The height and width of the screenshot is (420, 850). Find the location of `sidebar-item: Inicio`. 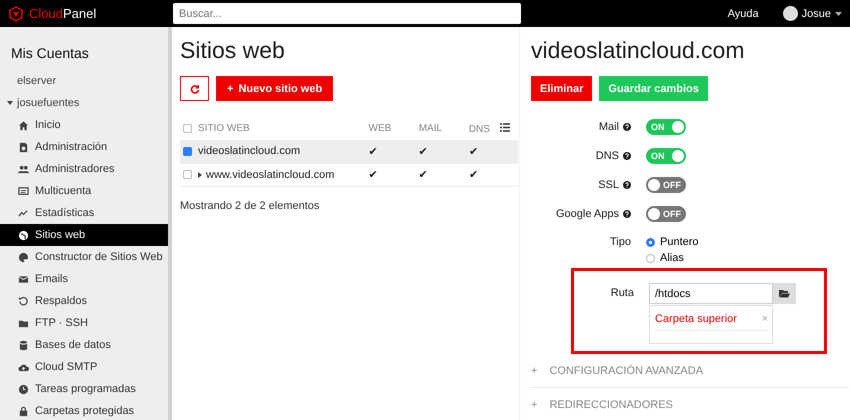

sidebar-item: Inicio is located at coordinates (84, 125).